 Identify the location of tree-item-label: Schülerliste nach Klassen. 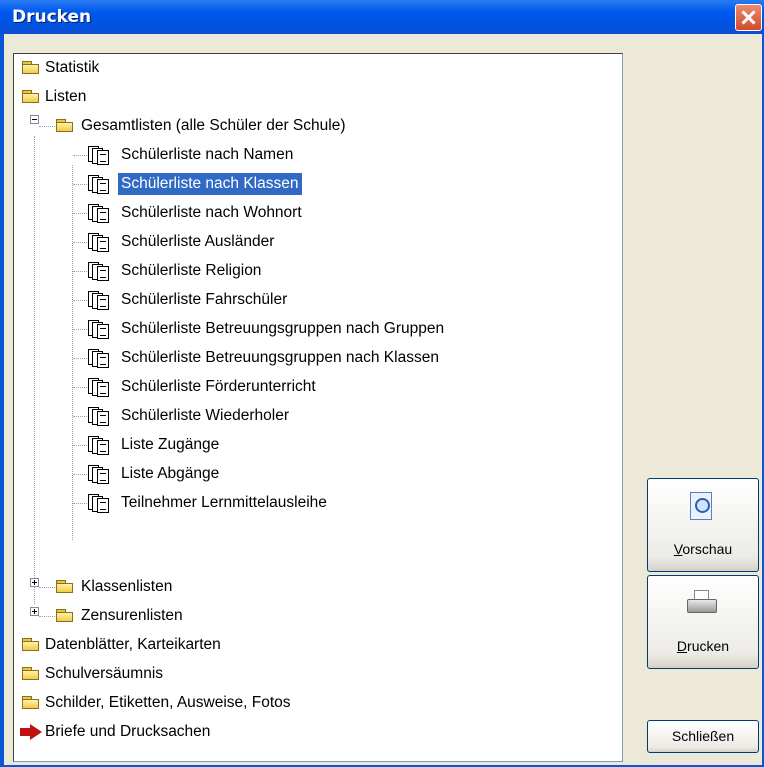
(210, 184).